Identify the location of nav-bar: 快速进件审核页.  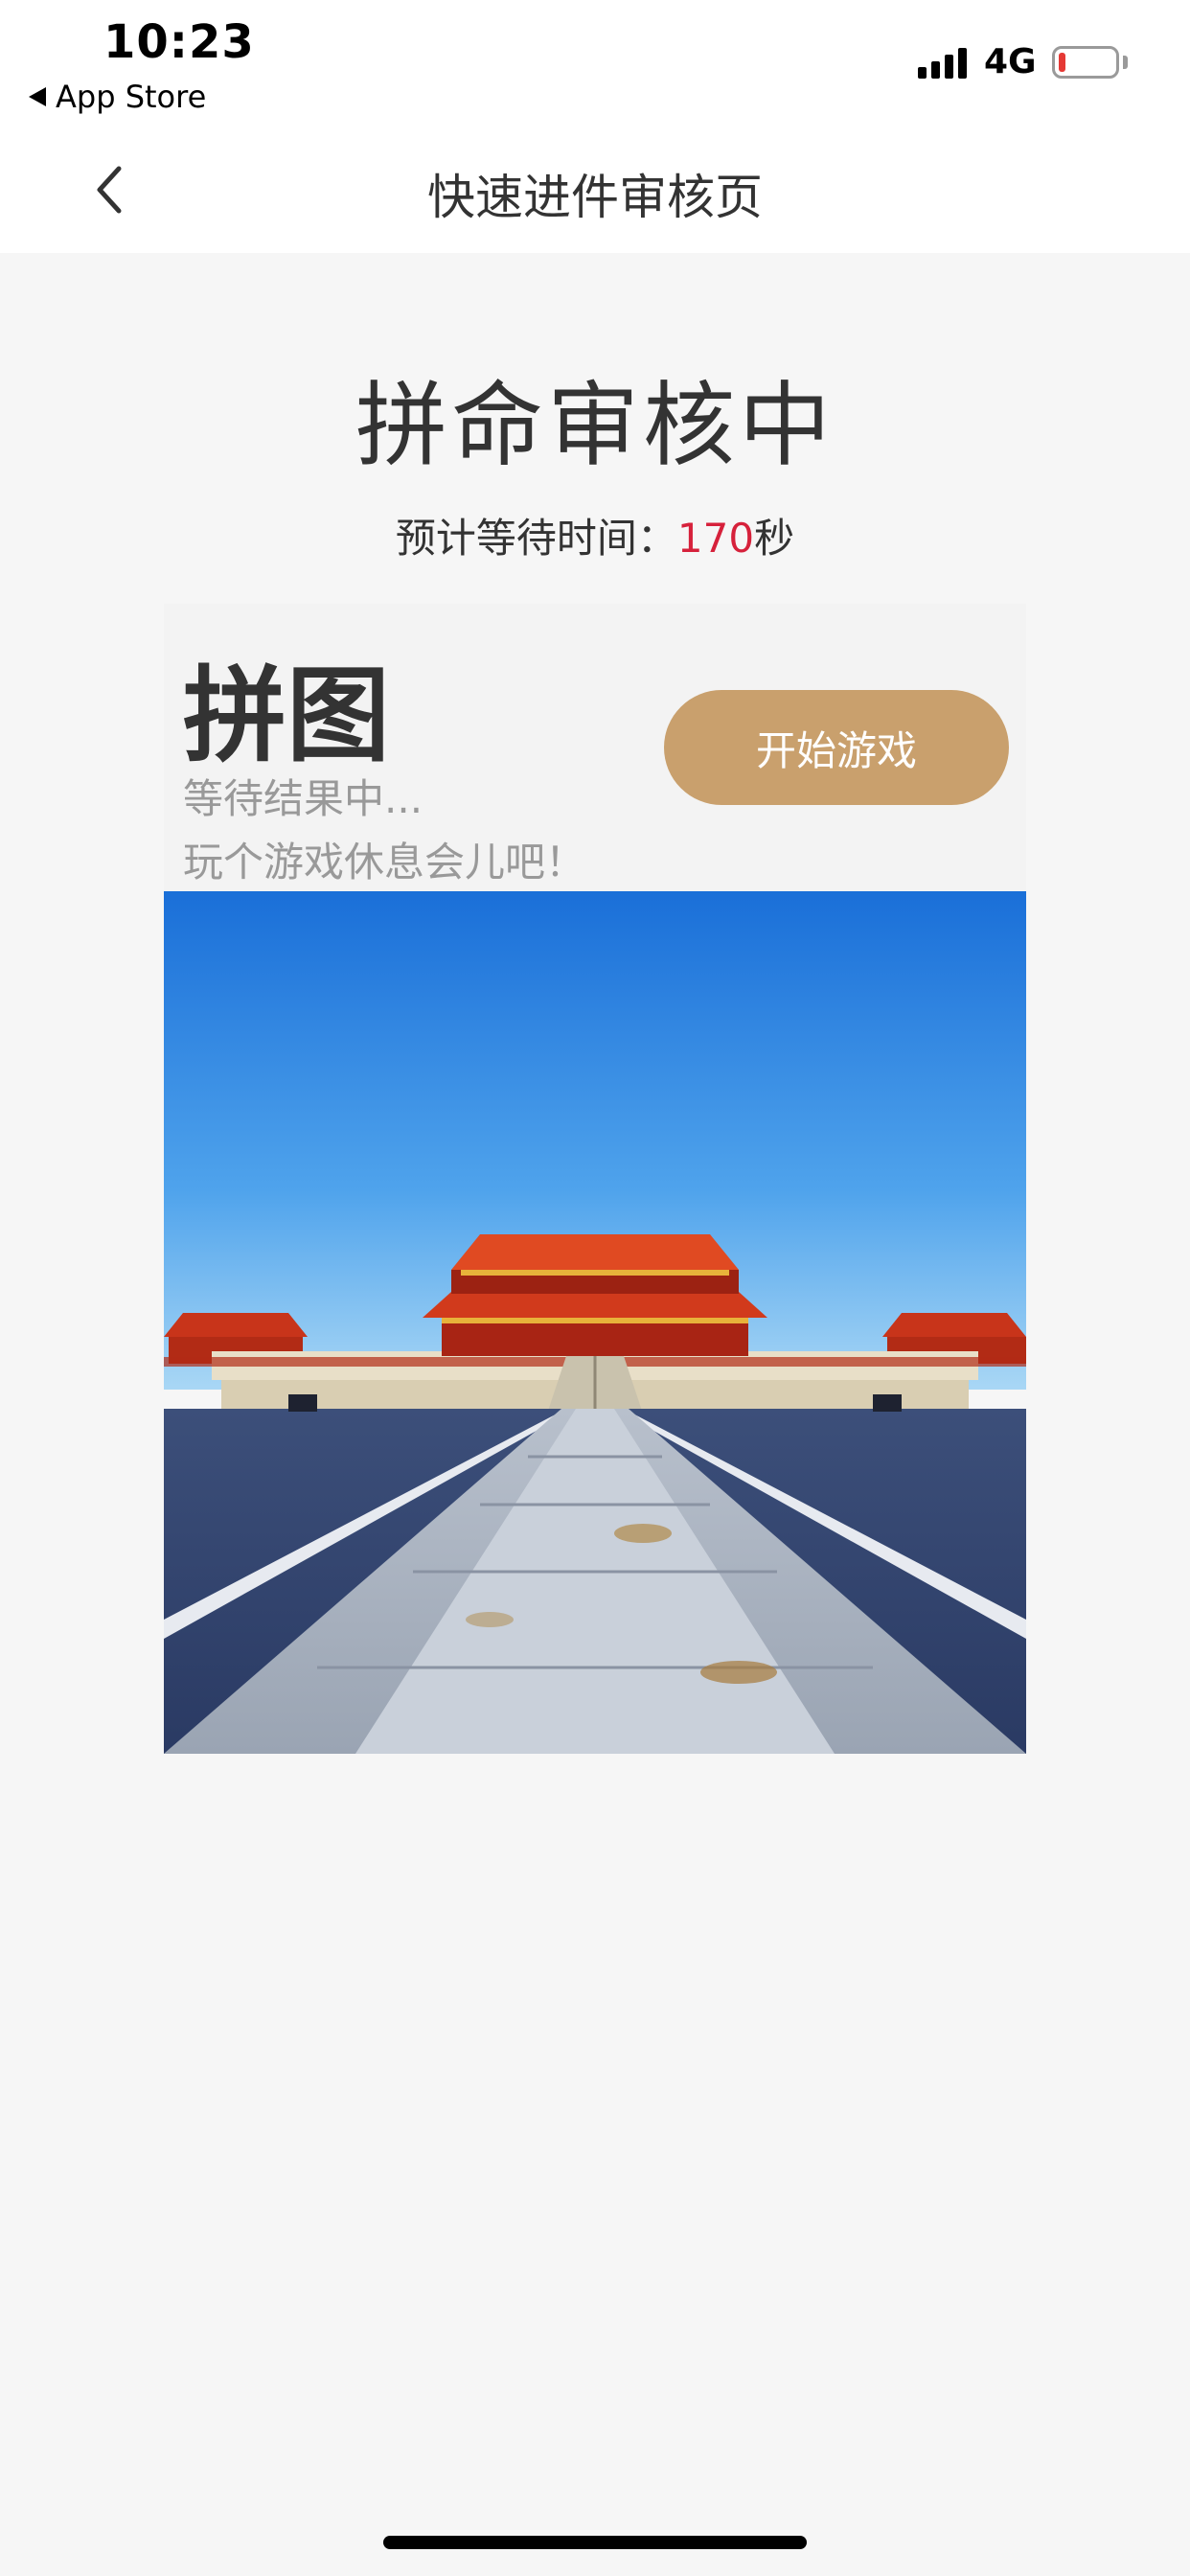
(595, 189).